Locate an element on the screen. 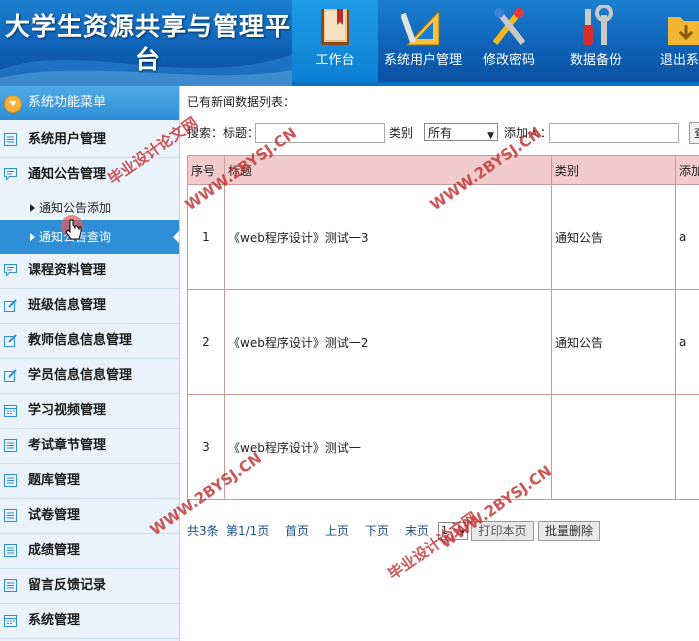 The height and width of the screenshot is (641, 699). sidebar-item-label: 通知公告管理 is located at coordinates (67, 174).